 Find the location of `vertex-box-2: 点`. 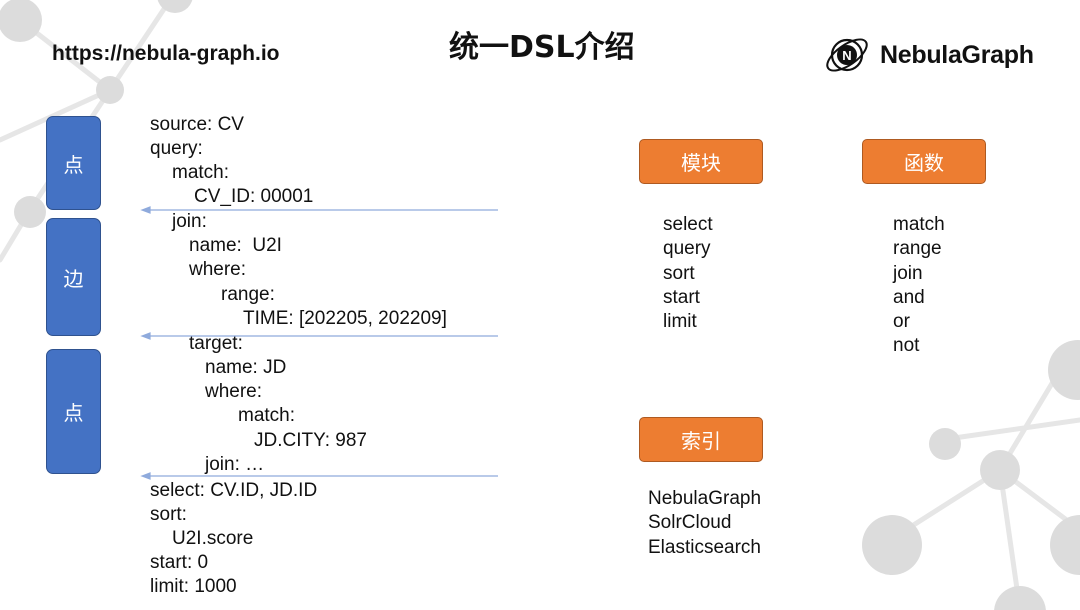

vertex-box-2: 点 is located at coordinates (73, 411).